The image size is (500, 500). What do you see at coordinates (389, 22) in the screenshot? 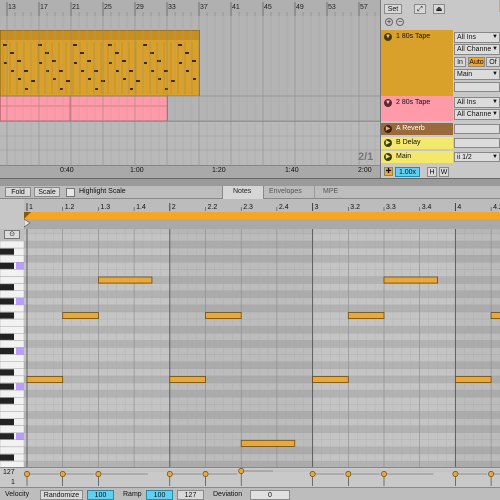
I see `add-track-icon: +` at bounding box center [389, 22].